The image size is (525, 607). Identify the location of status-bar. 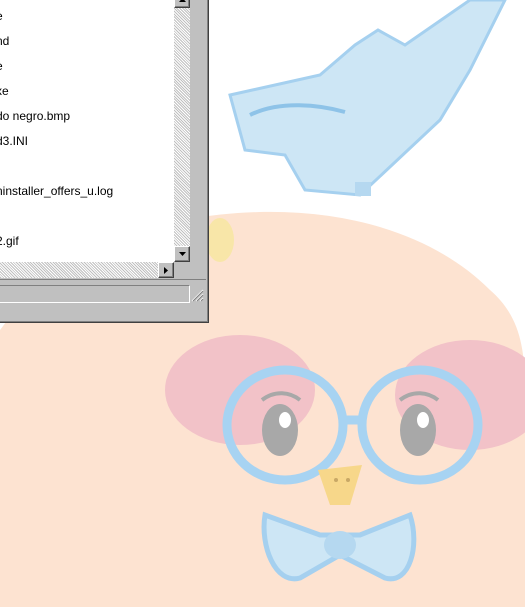
(103, 292).